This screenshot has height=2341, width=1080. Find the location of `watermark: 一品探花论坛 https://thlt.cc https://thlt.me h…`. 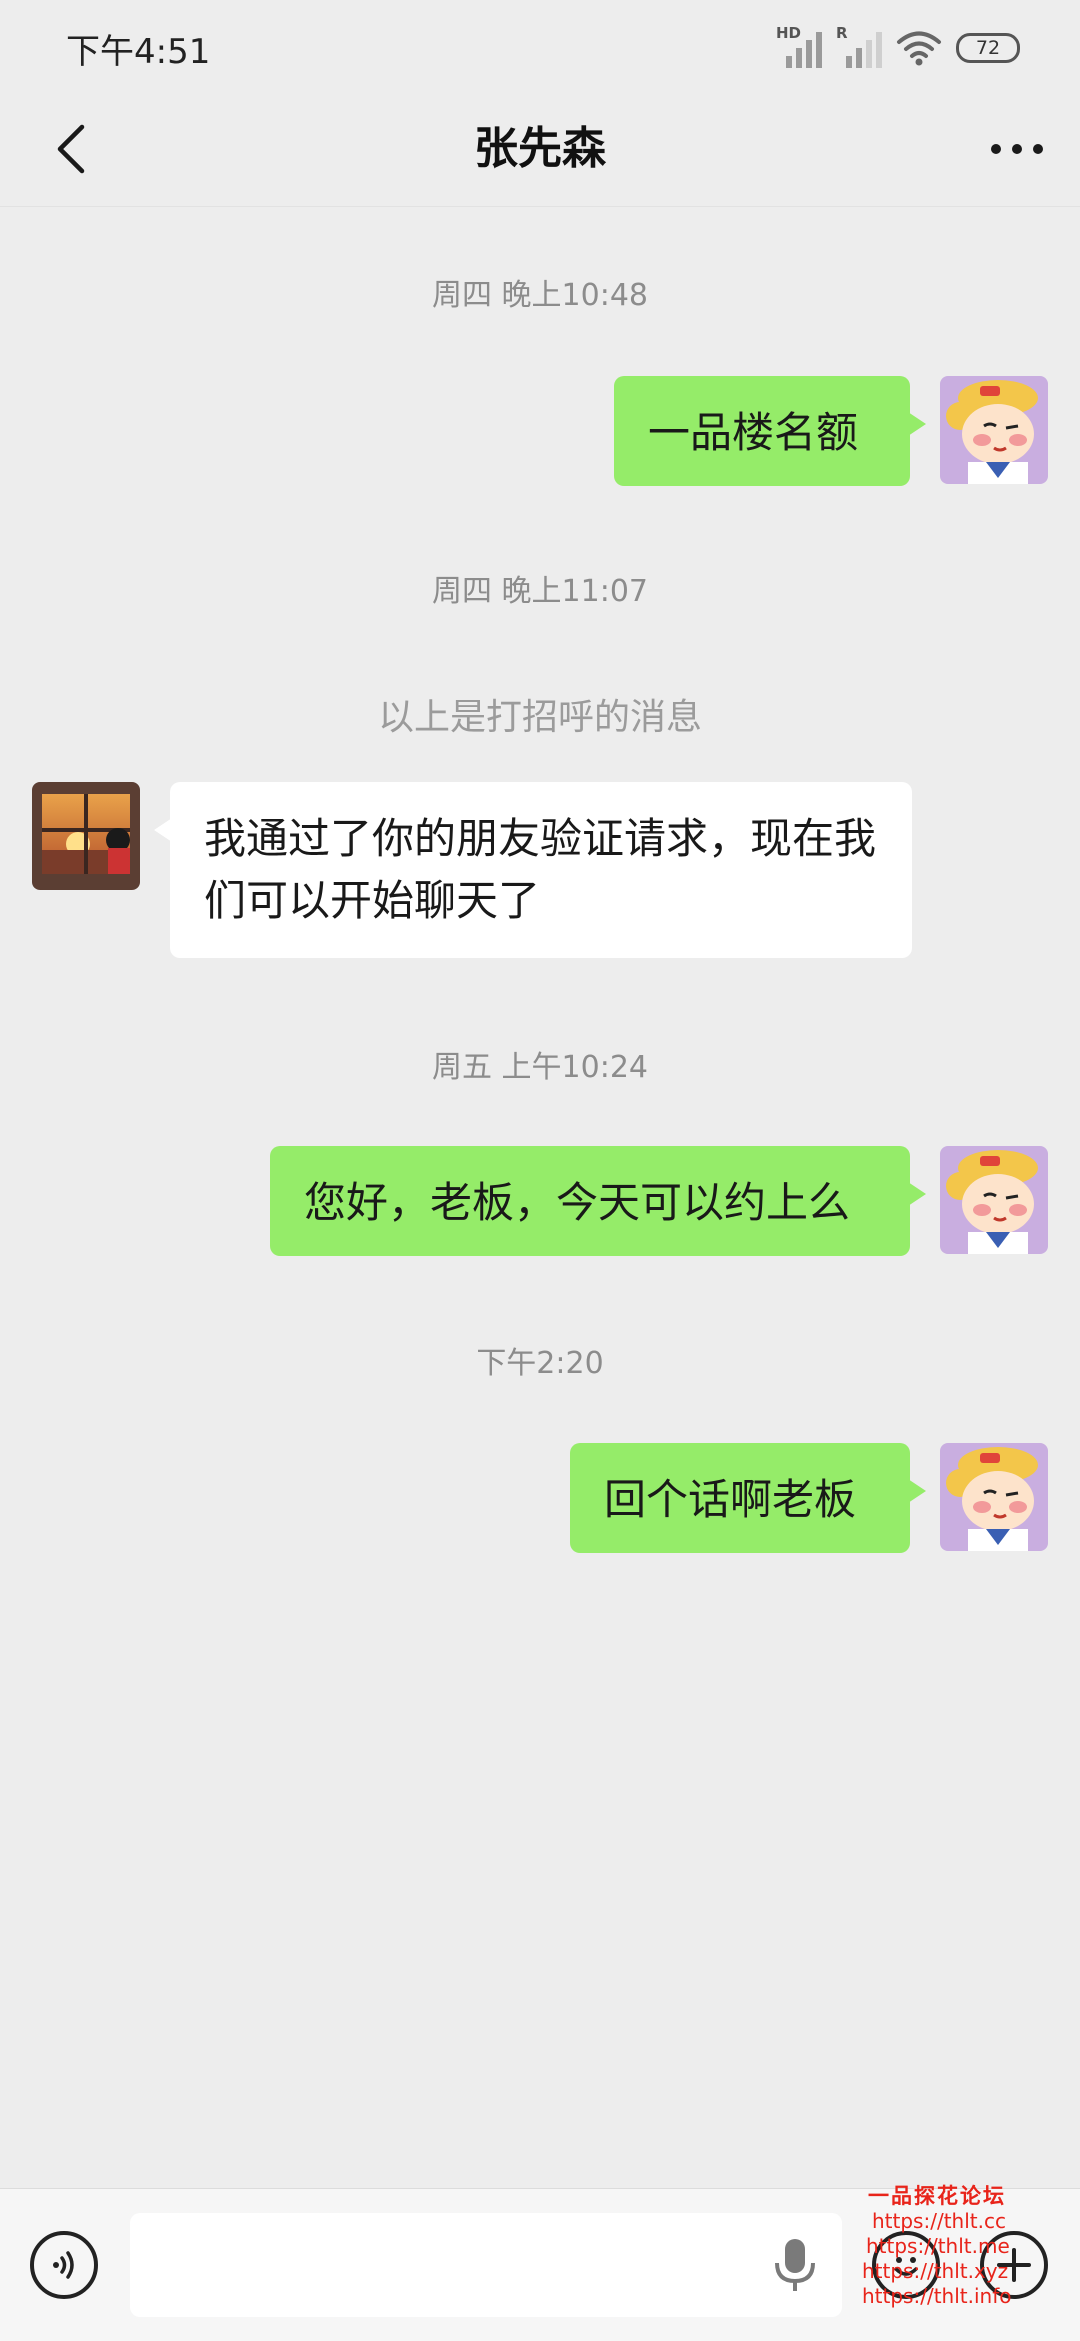

watermark: 一品探花论坛 https://thlt.cc https://thlt.me h… is located at coordinates (962, 2246).